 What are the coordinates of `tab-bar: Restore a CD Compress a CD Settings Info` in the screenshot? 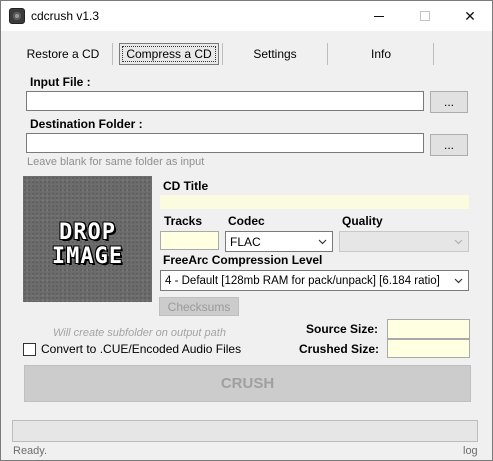 It's located at (247, 54).